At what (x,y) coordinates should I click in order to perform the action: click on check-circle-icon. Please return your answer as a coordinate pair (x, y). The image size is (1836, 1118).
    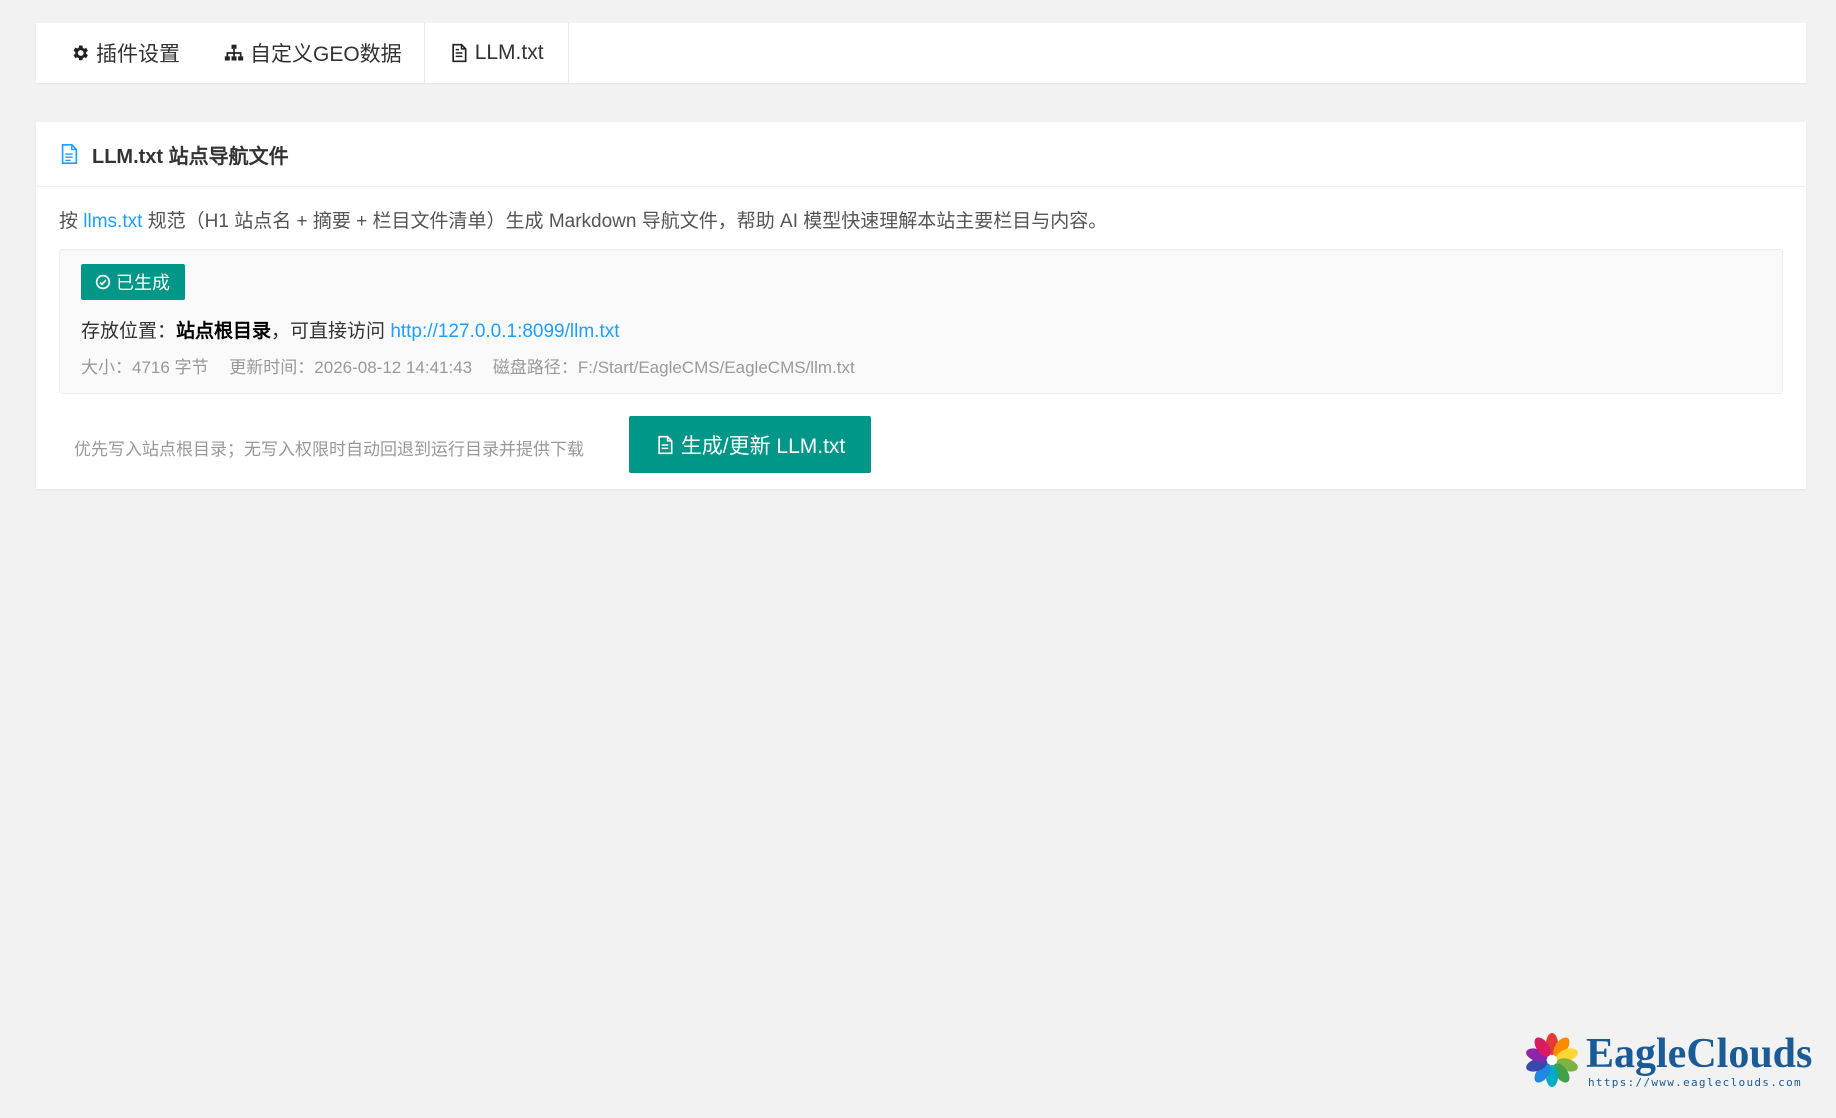
    Looking at the image, I should click on (103, 282).